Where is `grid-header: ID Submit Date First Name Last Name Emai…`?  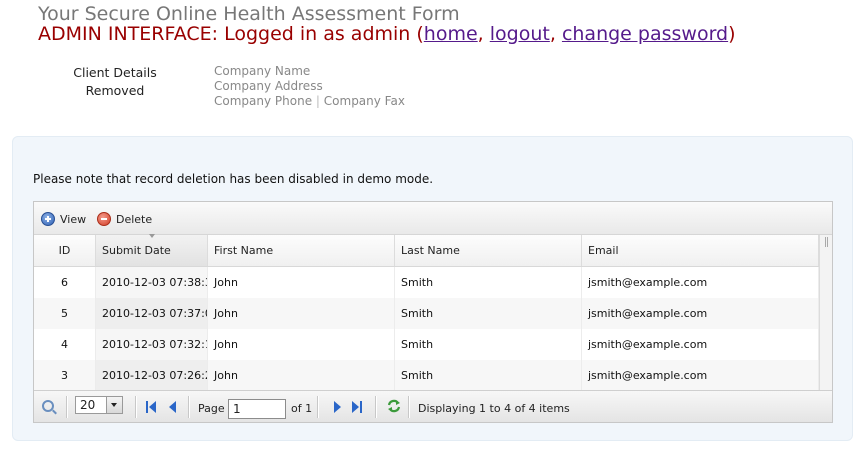 grid-header: ID Submit Date First Name Last Name Emai… is located at coordinates (433, 250).